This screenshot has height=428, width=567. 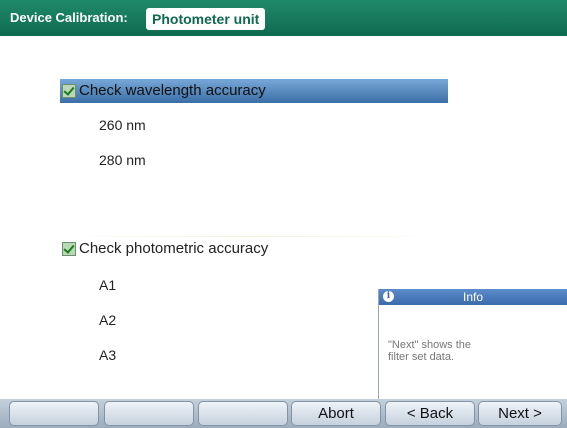 What do you see at coordinates (206, 19) in the screenshot?
I see `tab-photometer-unit: Photometer unit` at bounding box center [206, 19].